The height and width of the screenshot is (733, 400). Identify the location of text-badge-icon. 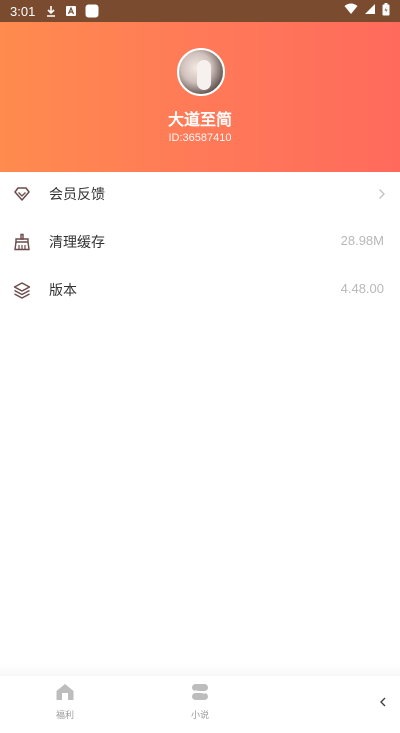
(71, 11).